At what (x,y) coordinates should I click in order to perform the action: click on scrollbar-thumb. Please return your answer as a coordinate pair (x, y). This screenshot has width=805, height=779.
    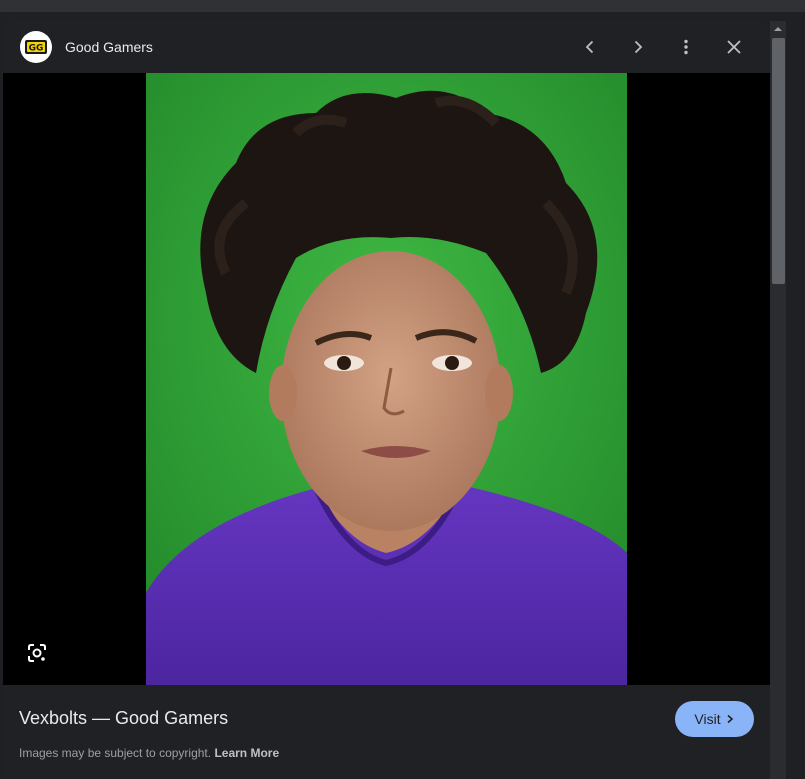
    Looking at the image, I should click on (778, 161).